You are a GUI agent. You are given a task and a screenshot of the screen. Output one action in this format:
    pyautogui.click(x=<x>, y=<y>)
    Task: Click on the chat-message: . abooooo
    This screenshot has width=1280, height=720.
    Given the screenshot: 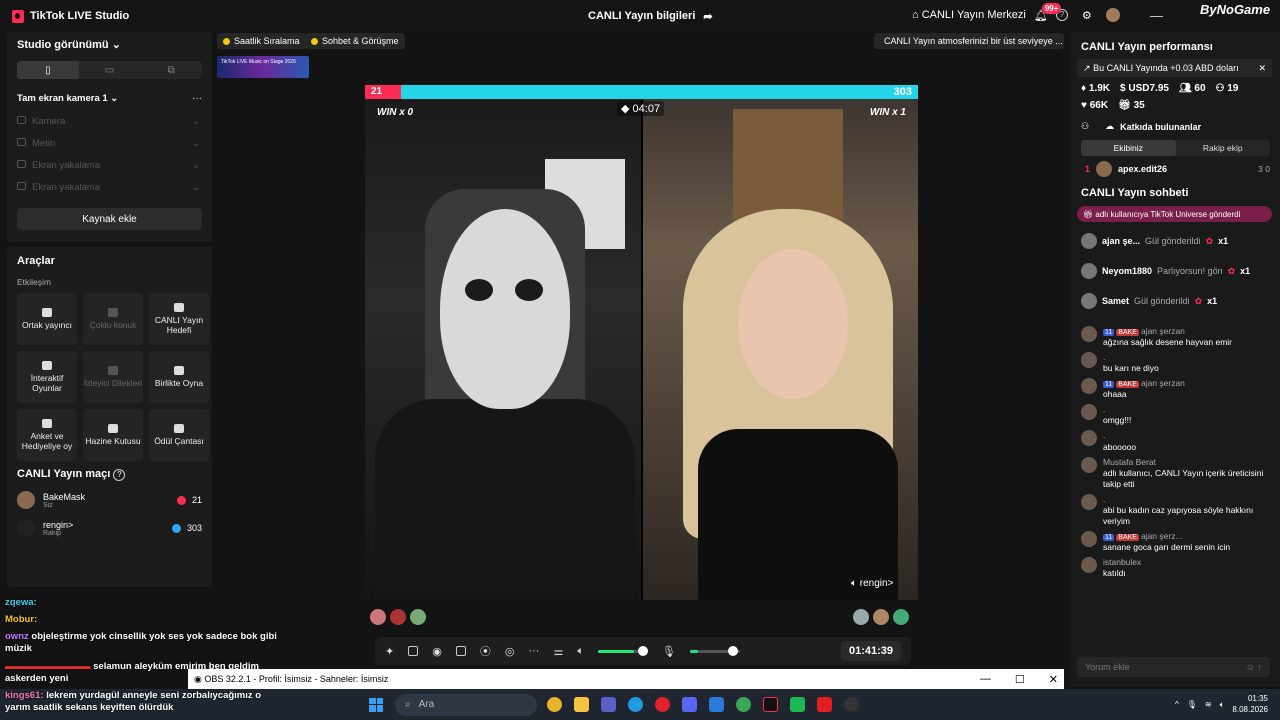 What is the action you would take?
    pyautogui.click(x=1176, y=441)
    